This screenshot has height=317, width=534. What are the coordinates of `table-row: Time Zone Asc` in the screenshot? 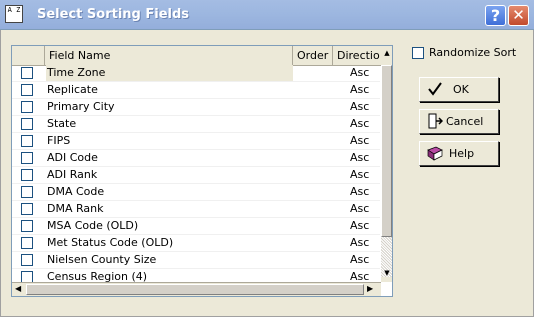 It's located at (196, 73).